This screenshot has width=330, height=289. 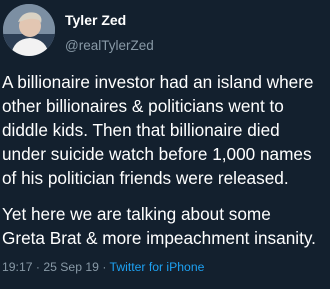 What do you see at coordinates (157, 267) in the screenshot?
I see `tweet-source-link: Twitter for iPhone` at bounding box center [157, 267].